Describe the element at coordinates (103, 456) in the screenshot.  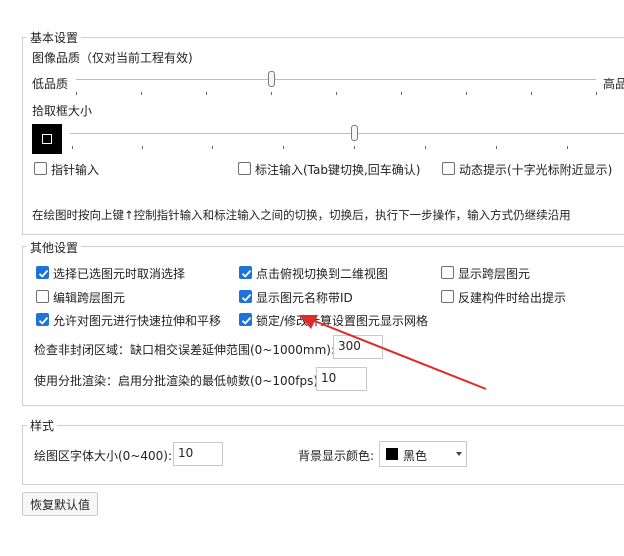
I see `font-size-label: 绘图区字体大小(0~400):` at that location.